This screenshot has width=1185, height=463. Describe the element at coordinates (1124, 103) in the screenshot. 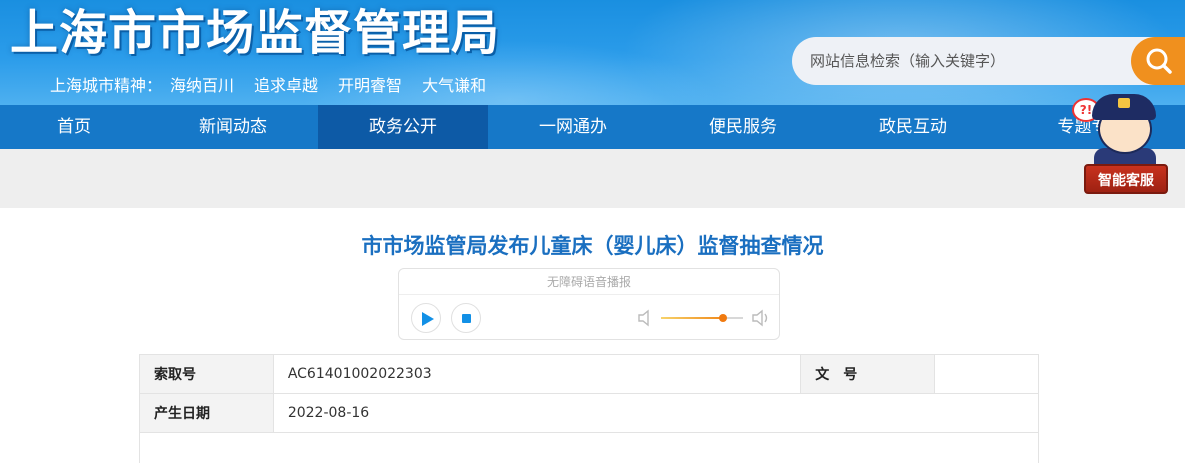

I see `cap-badge-icon` at that location.